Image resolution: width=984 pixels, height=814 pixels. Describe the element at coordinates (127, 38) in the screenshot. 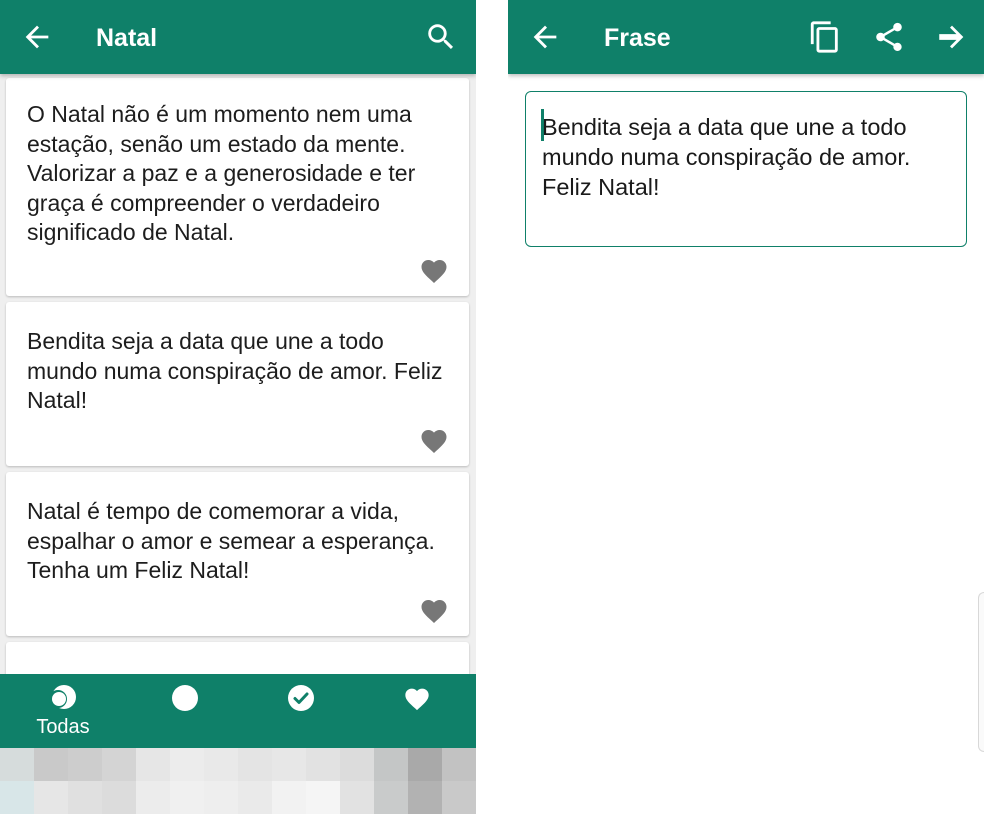

I see `page-title: Natal` at that location.